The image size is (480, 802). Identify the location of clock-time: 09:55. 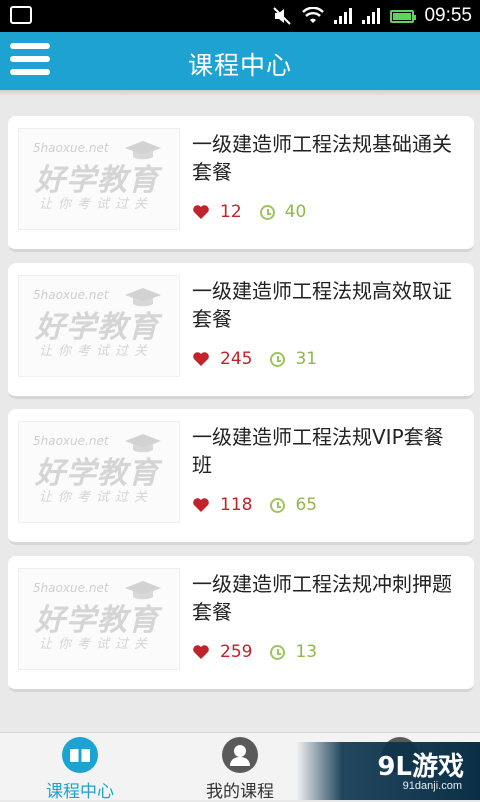
(448, 15).